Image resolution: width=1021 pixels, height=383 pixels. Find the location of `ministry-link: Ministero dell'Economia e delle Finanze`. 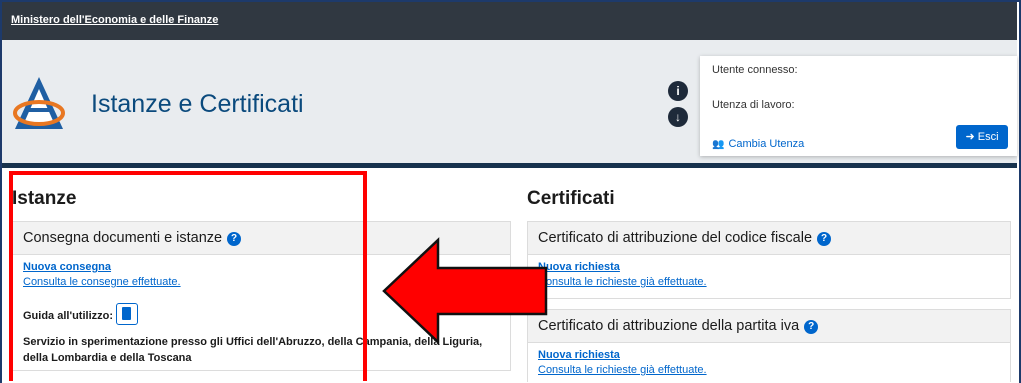

ministry-link: Ministero dell'Economia e delle Finanze is located at coordinates (114, 20).